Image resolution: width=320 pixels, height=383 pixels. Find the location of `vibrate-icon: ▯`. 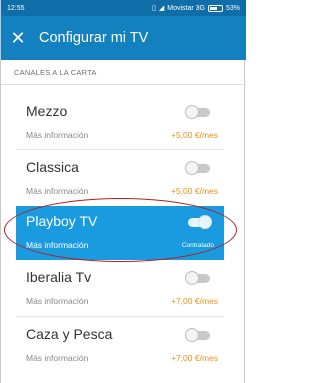

vibrate-icon: ▯ is located at coordinates (154, 8).